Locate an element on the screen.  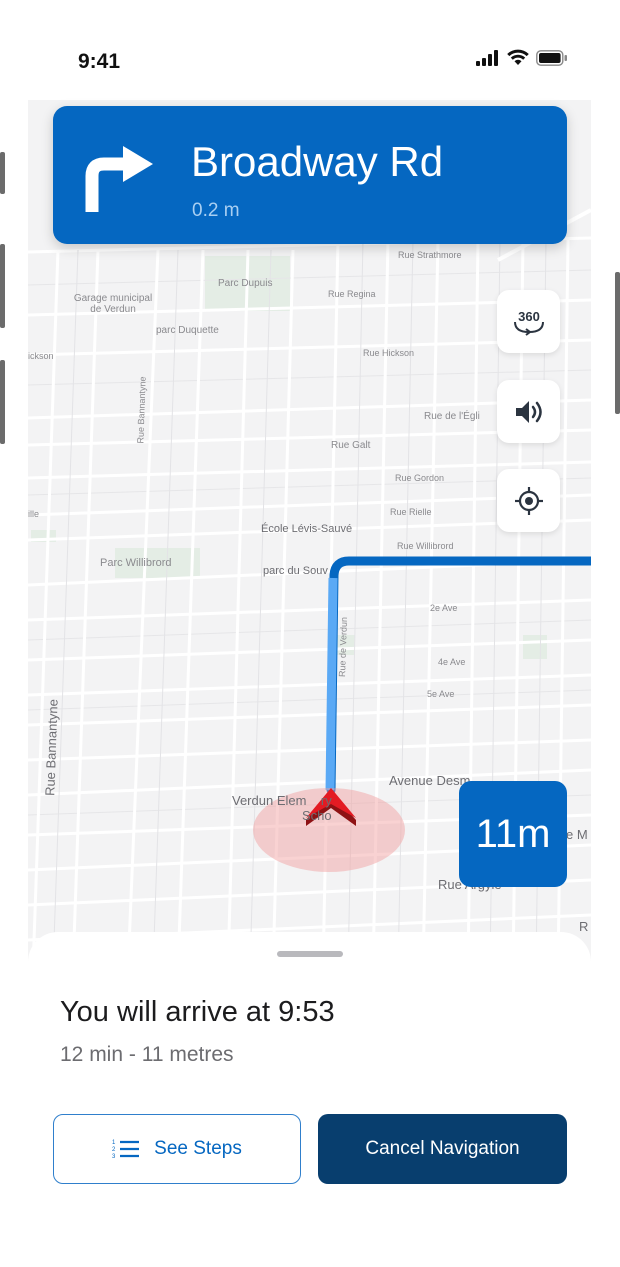
map-label: Verdun Elem ry is located at coordinates (282, 800).